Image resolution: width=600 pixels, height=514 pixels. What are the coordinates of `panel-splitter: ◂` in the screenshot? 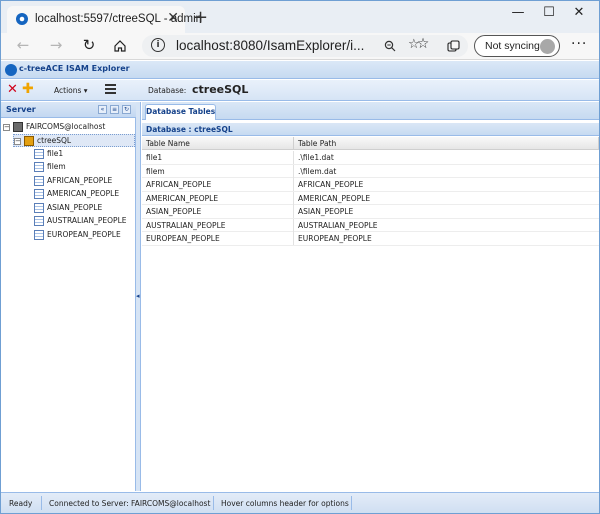 It's located at (138, 296).